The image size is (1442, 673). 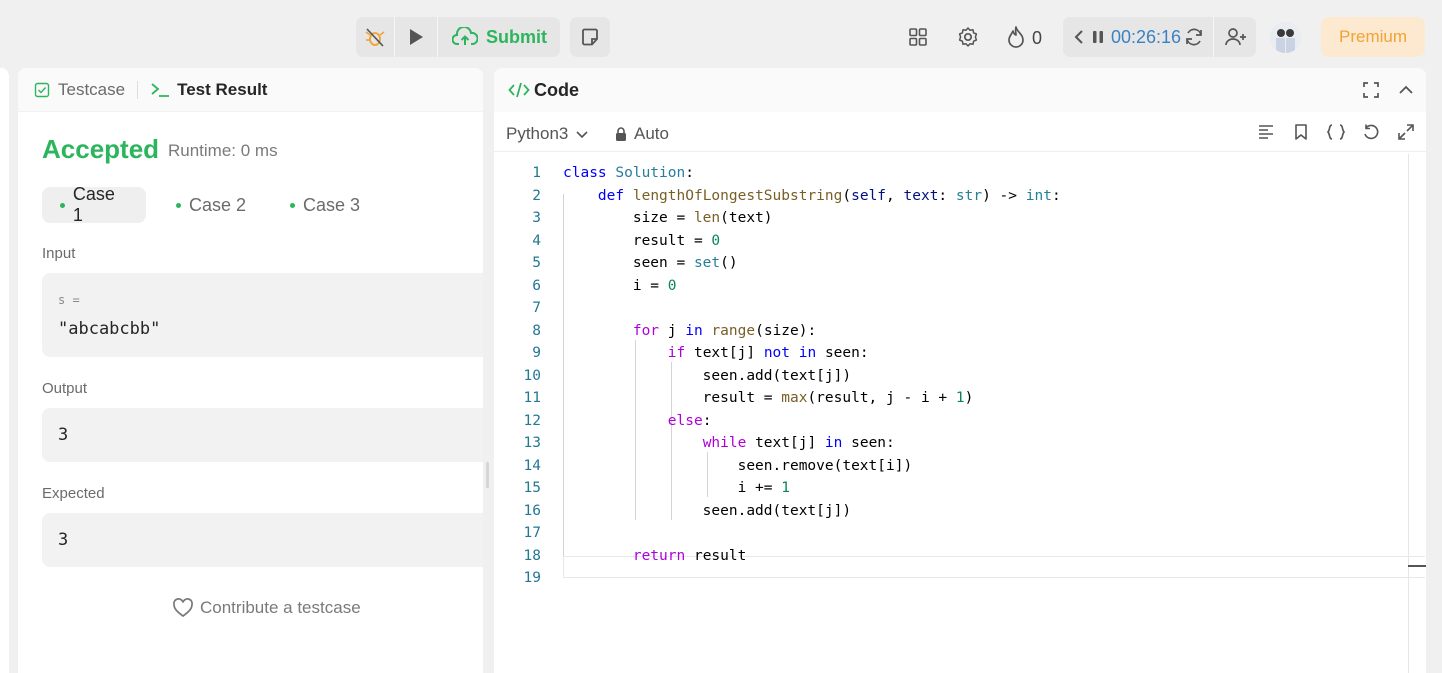 I want to click on code-line: 18 return result, so click(x=960, y=556).